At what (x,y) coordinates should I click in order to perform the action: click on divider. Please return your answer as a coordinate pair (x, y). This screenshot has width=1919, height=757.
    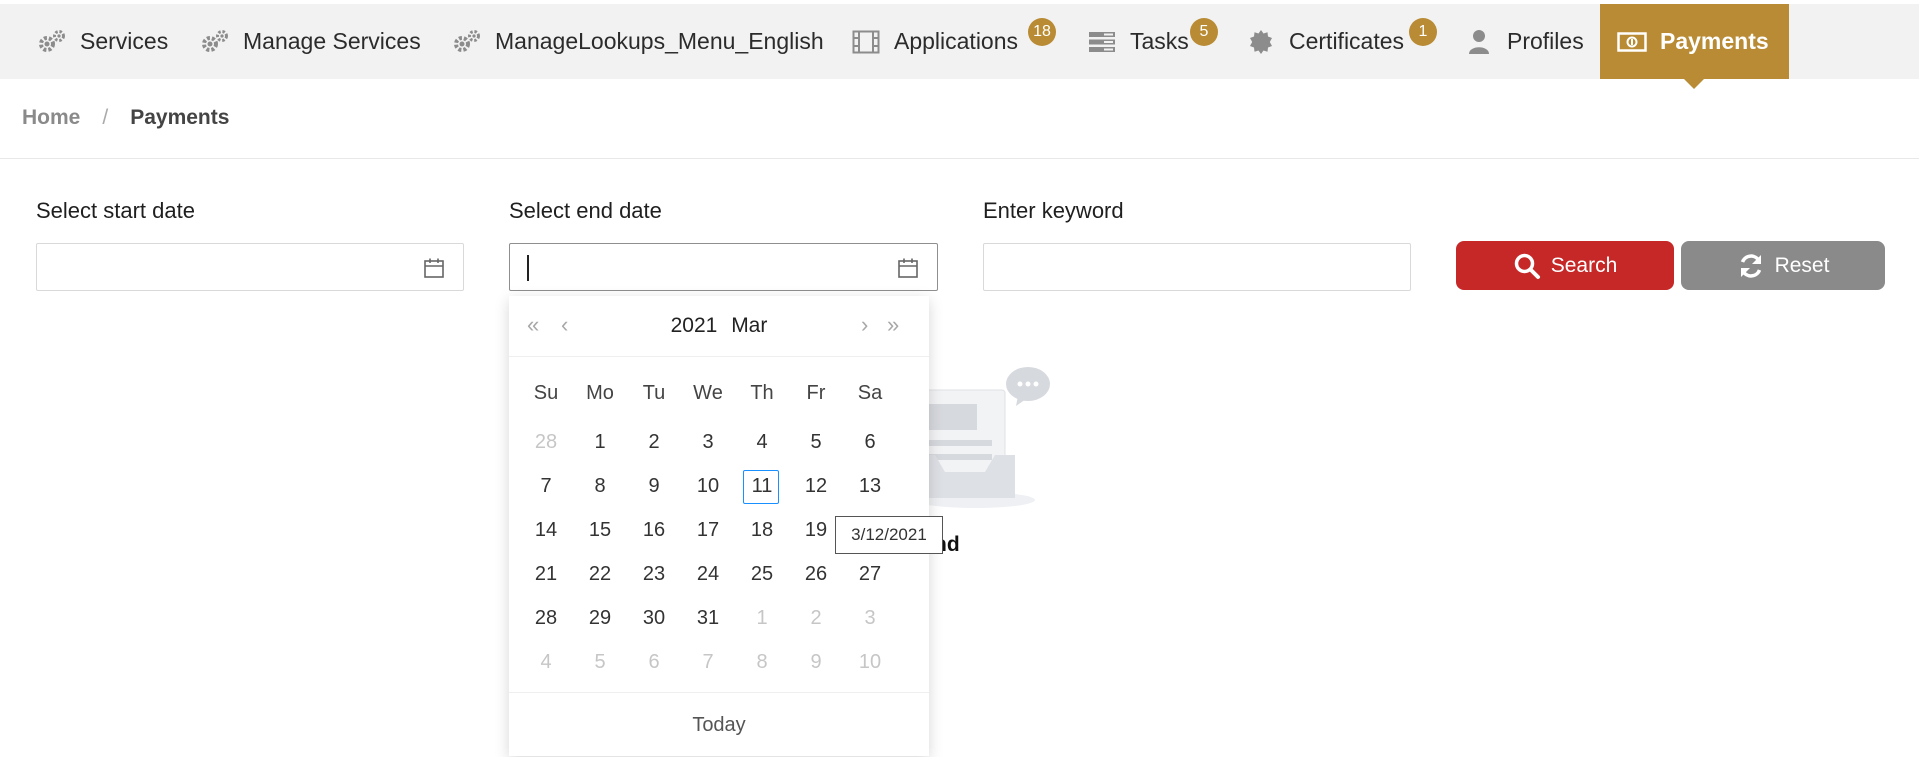
    Looking at the image, I should click on (959, 158).